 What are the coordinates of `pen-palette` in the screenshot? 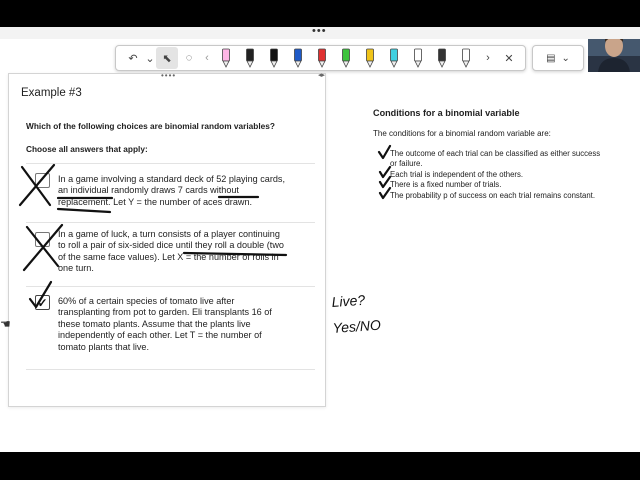 It's located at (346, 58).